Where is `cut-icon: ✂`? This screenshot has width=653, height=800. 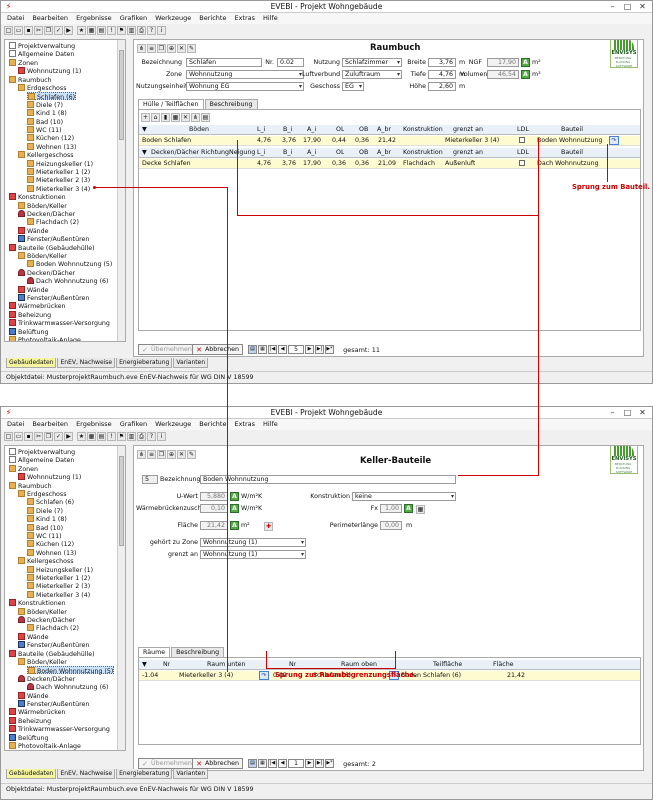
cut-icon: ✂ is located at coordinates (38, 436).